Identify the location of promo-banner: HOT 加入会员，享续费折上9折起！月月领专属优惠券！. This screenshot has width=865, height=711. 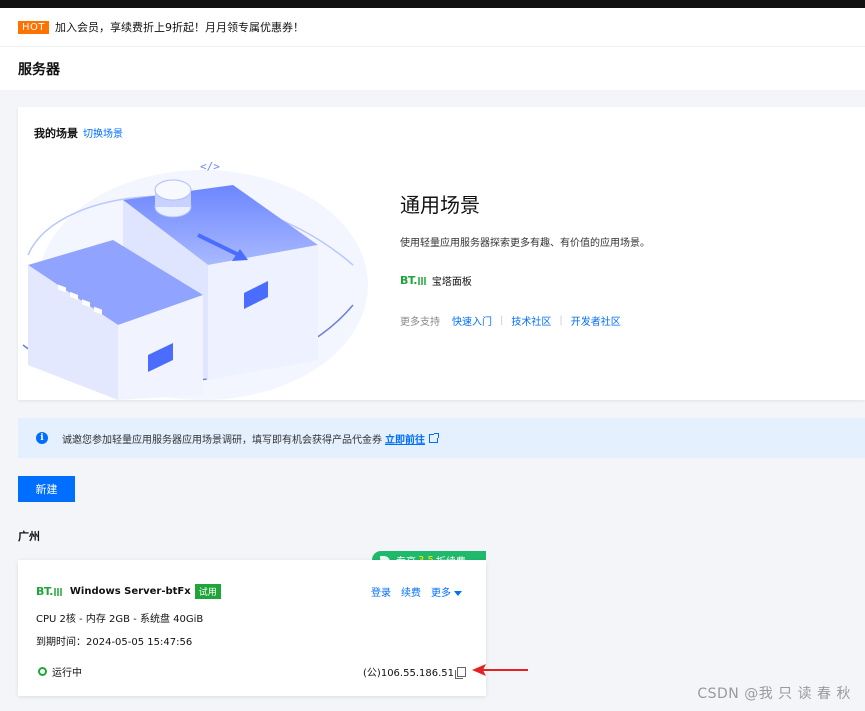
(432, 27).